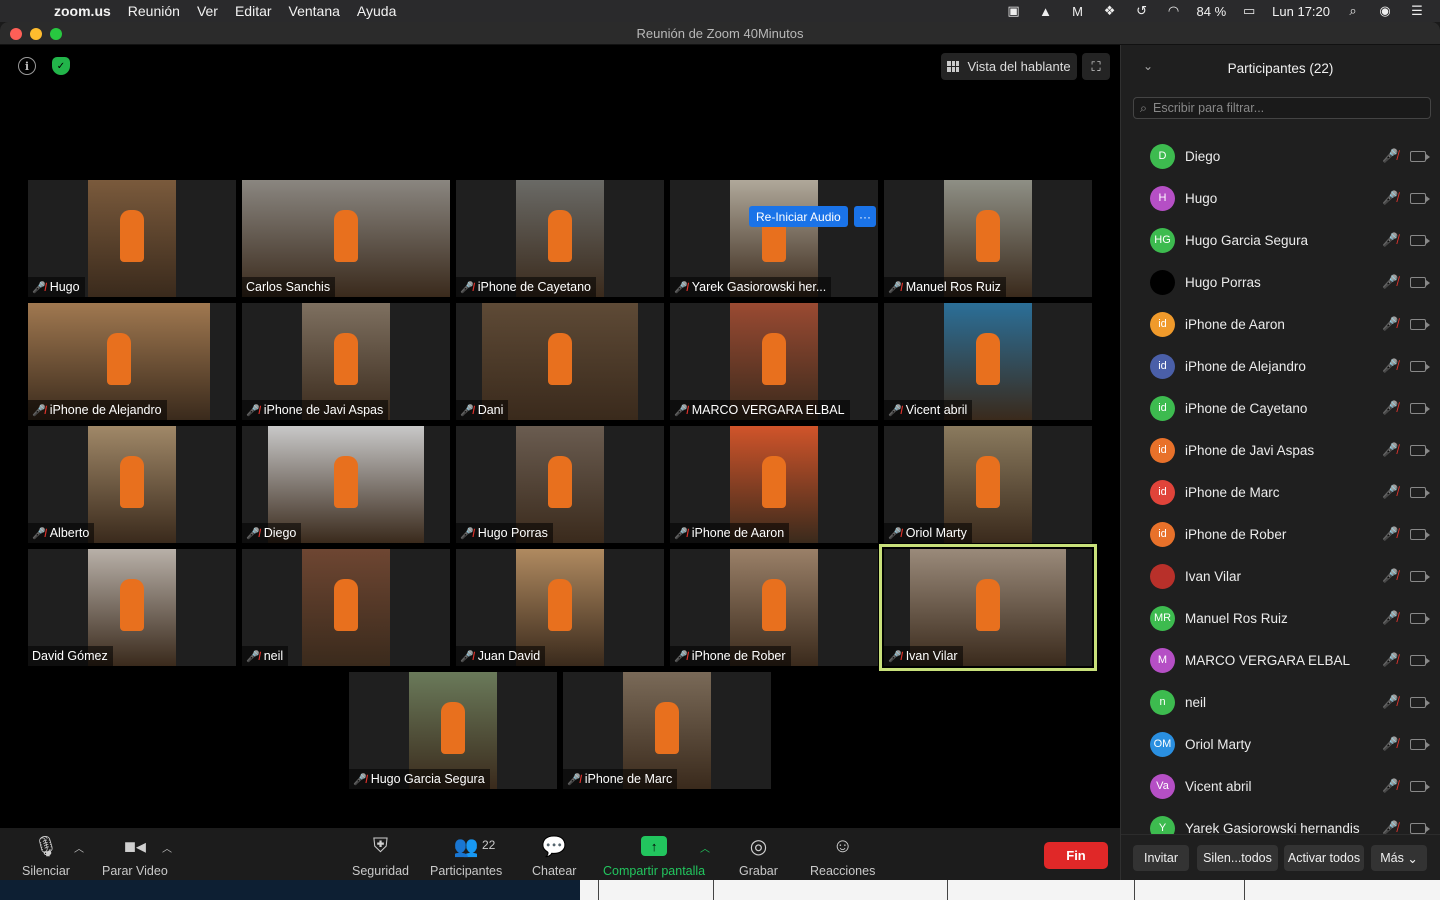 The height and width of the screenshot is (900, 1440). I want to click on end-meeting-button: Fin, so click(1076, 855).